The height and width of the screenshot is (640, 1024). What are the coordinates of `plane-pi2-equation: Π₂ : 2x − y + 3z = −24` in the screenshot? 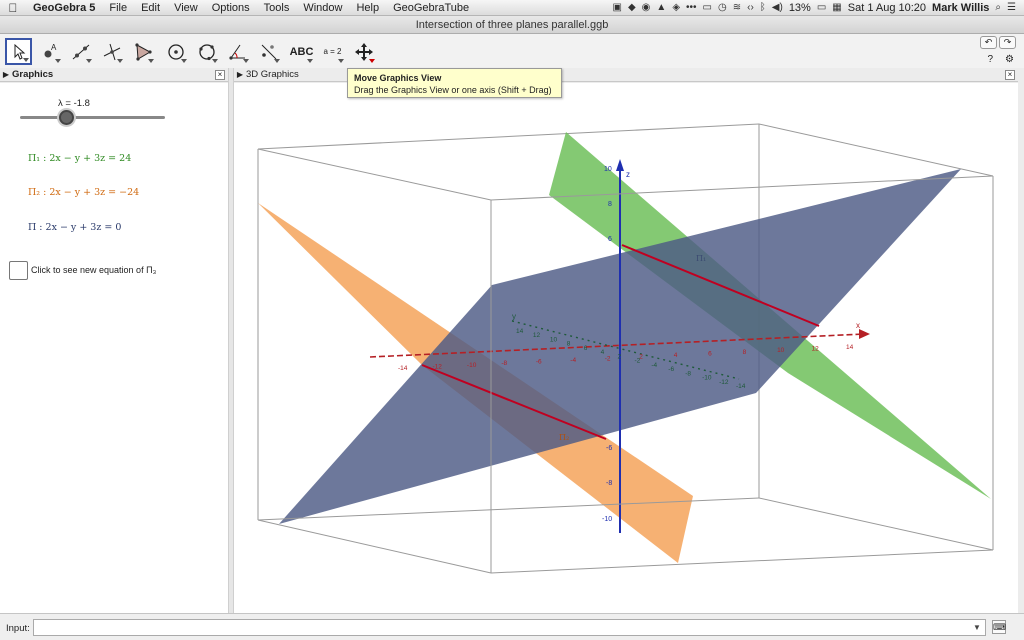 It's located at (83, 192).